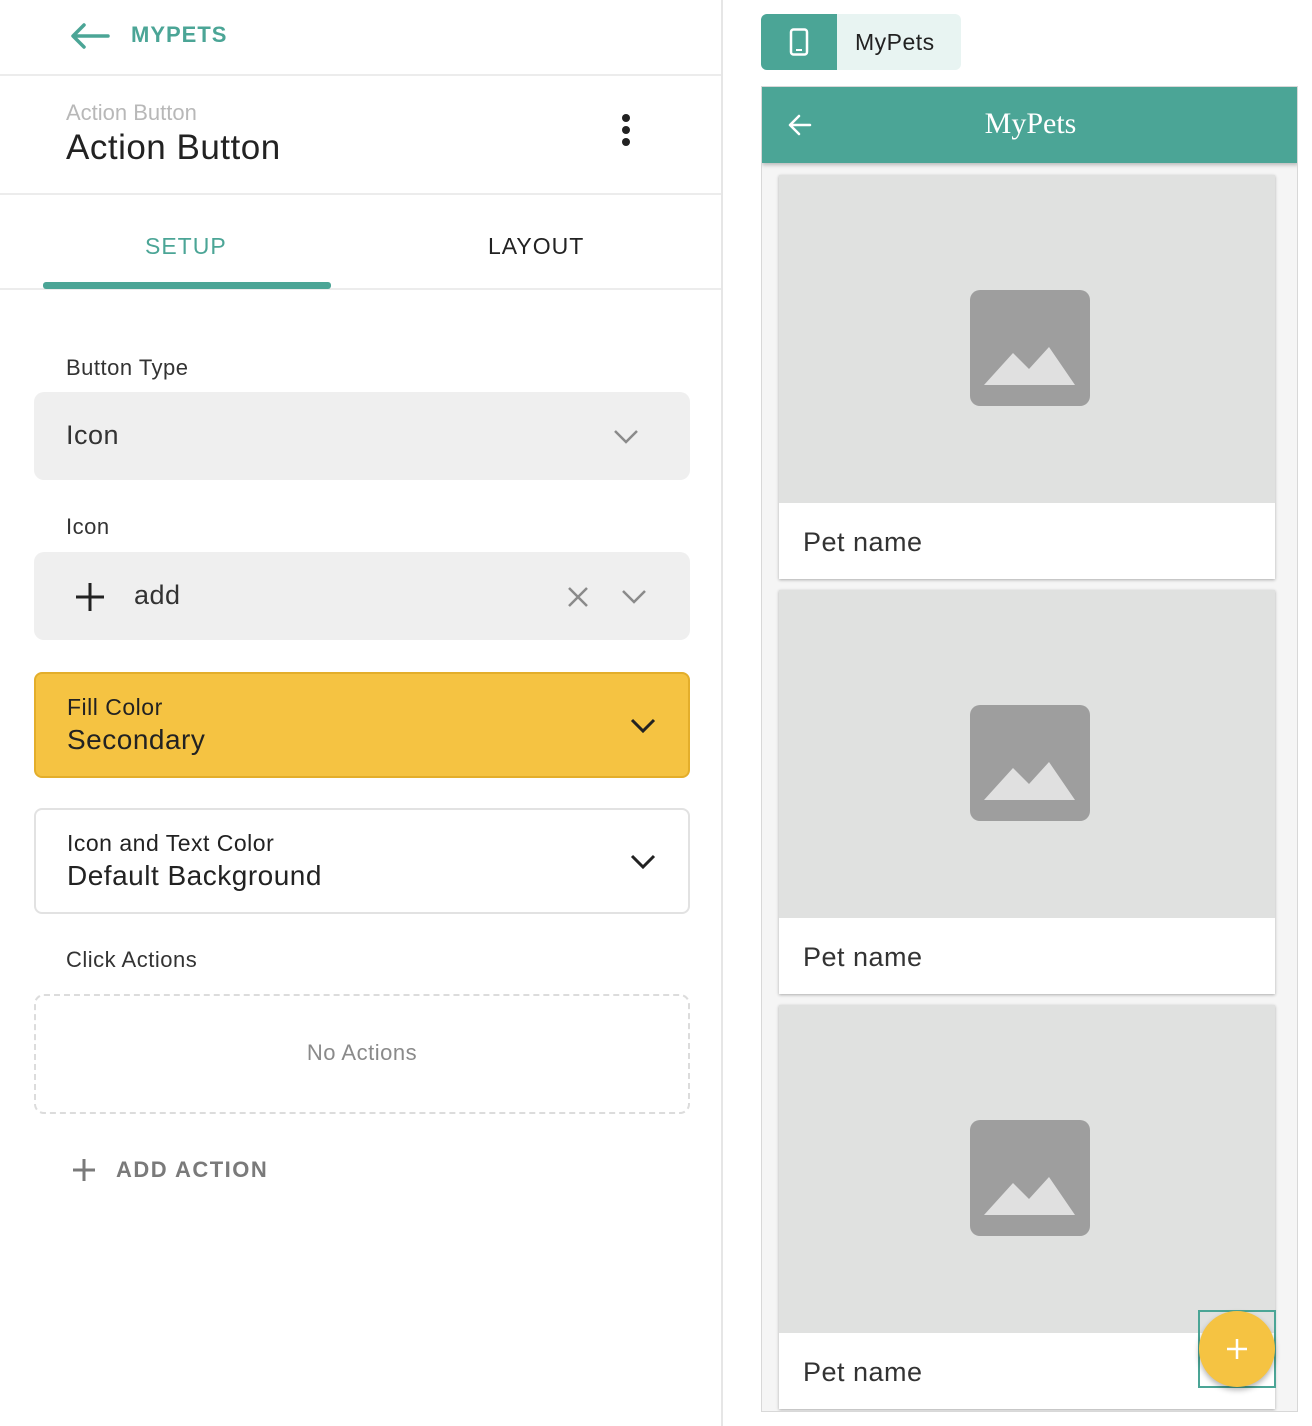 The width and height of the screenshot is (1312, 1426). I want to click on component-type-label: Action Button, so click(131, 112).